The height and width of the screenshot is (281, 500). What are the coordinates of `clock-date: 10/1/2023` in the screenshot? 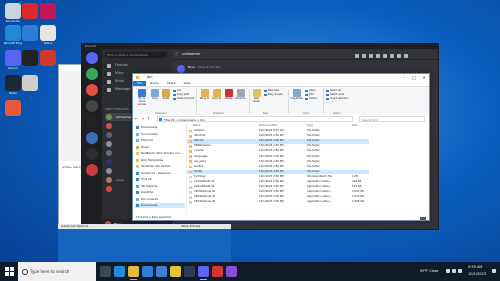 It's located at (477, 274).